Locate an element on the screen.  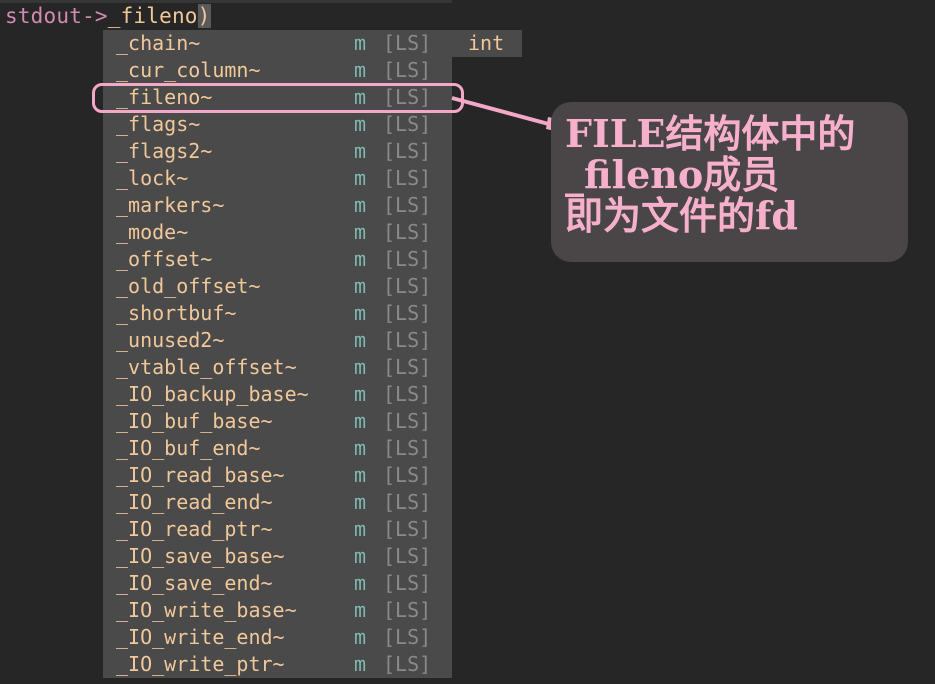
annotation-line: _fileno成员 is located at coordinates (672, 174).